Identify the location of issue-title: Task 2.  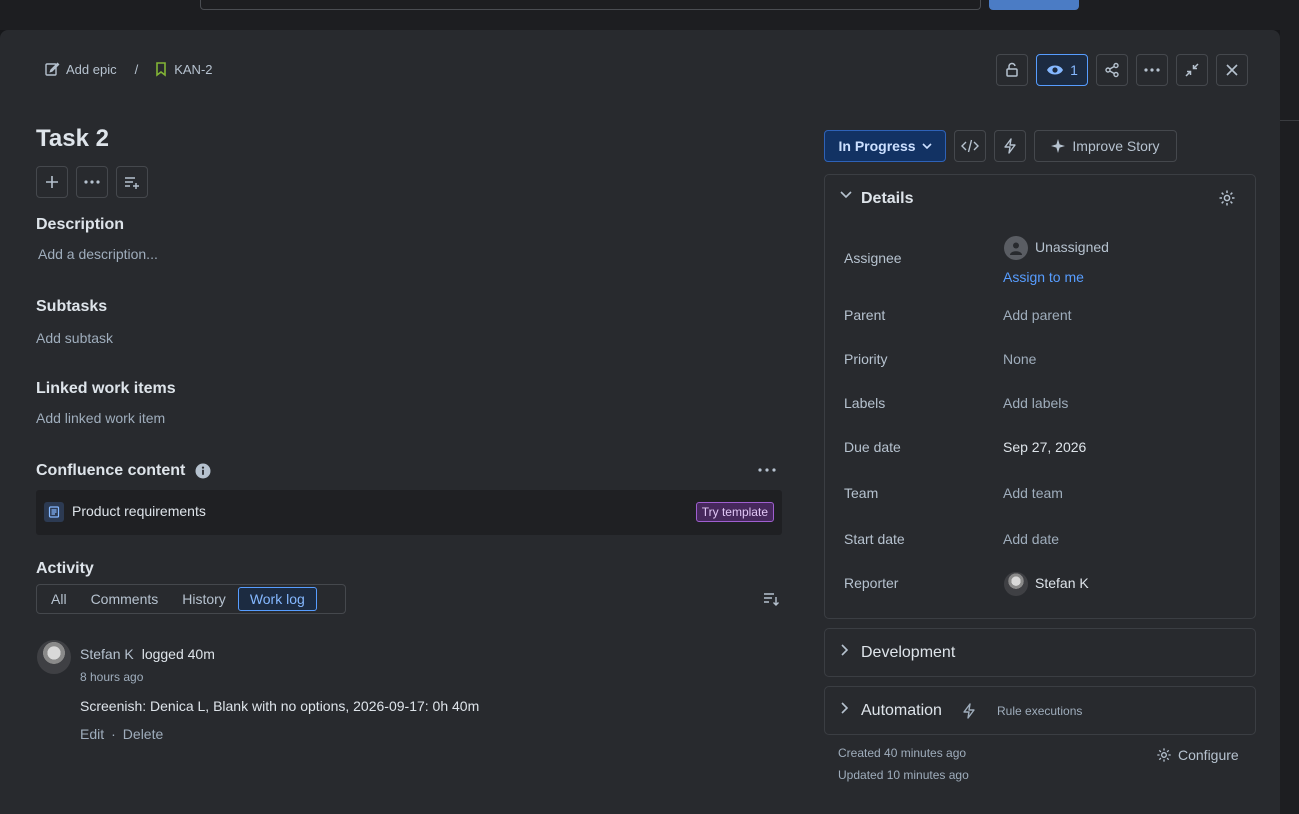
(72, 139).